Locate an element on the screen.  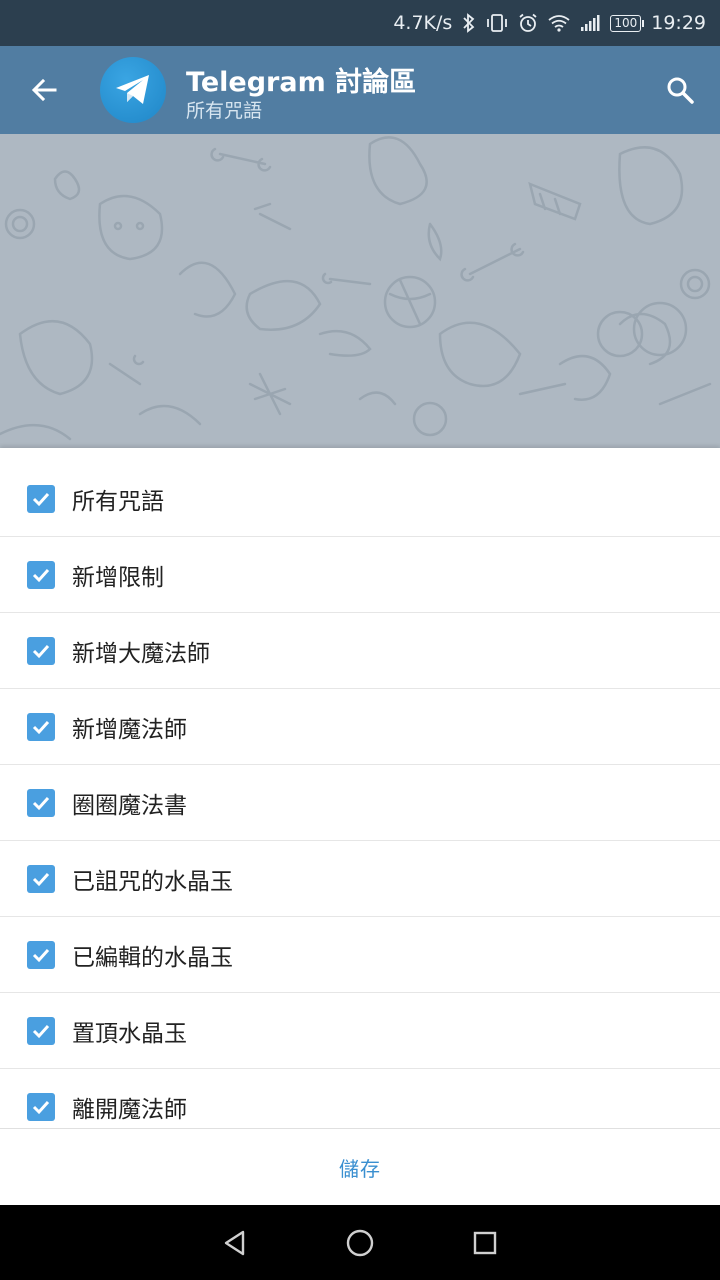
chat-subtitle: 所有咒語 is located at coordinates (224, 111).